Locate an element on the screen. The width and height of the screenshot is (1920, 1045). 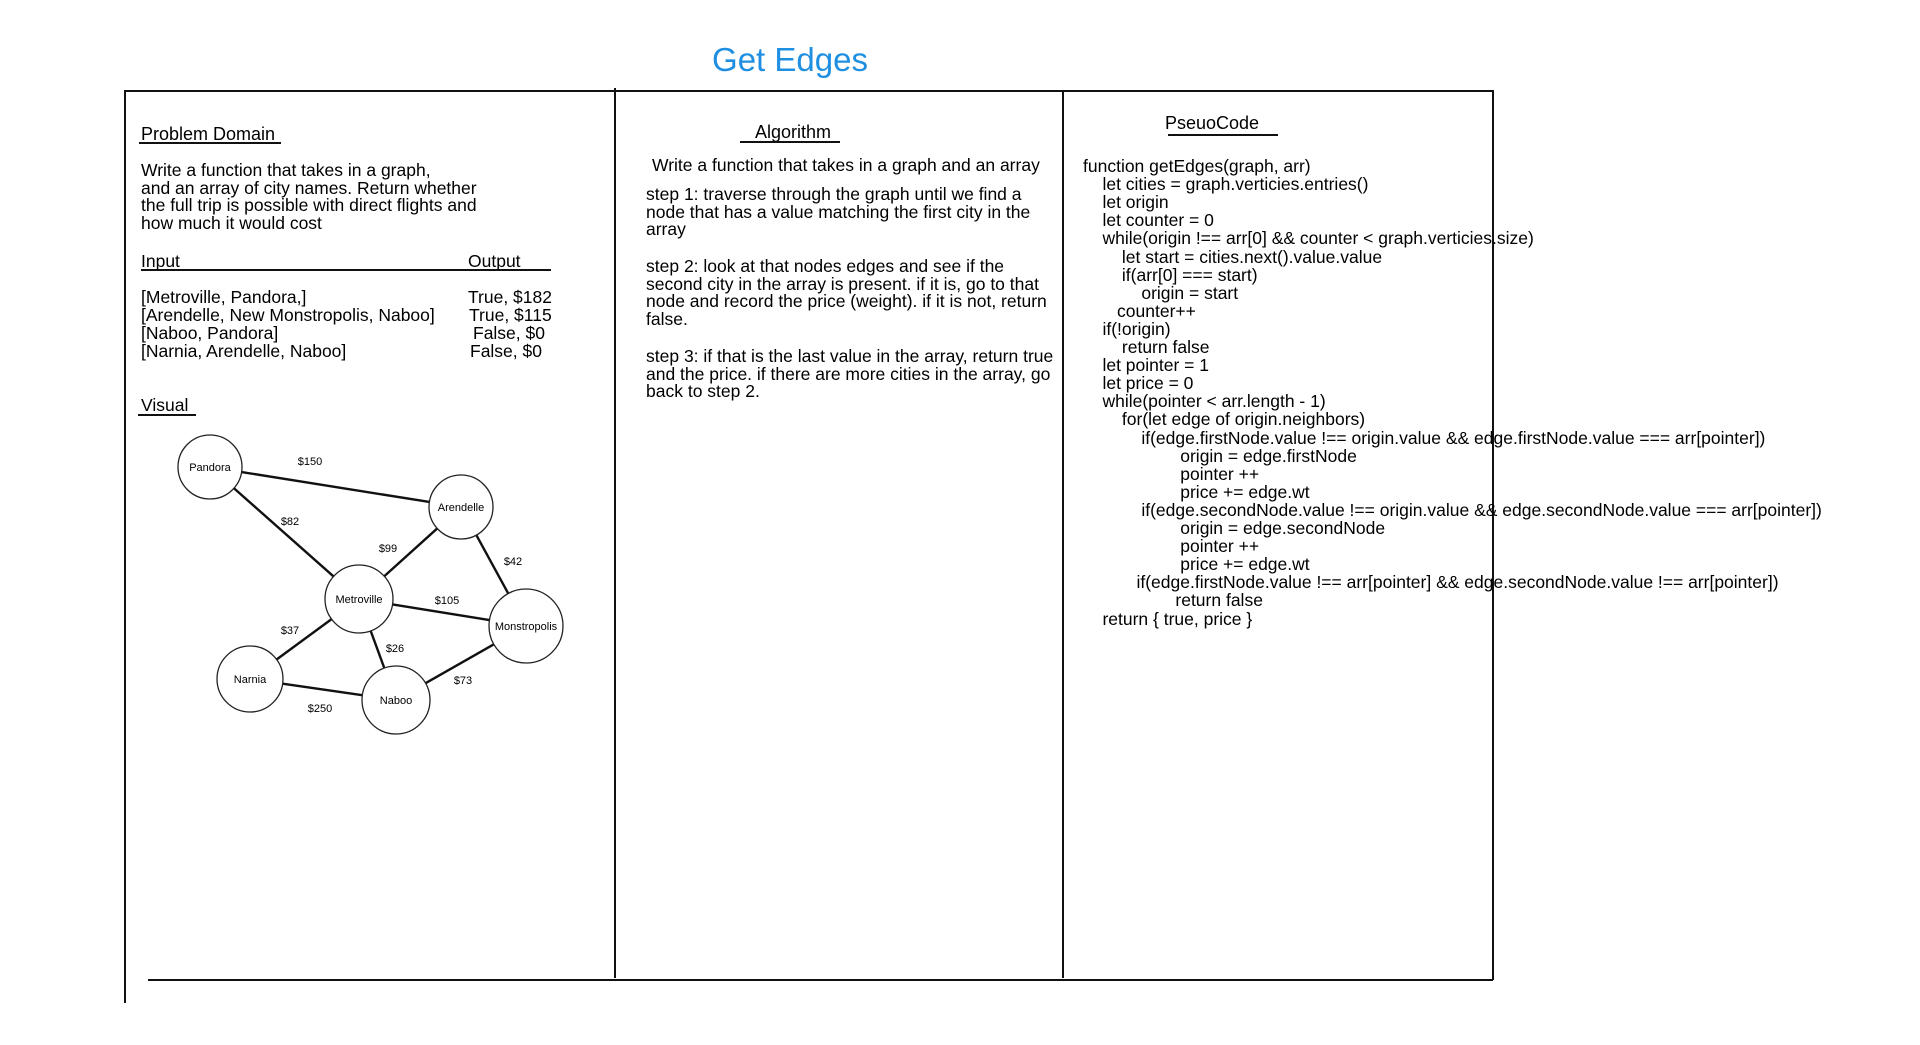
code-line: return { true, price } is located at coordinates (1168, 618).